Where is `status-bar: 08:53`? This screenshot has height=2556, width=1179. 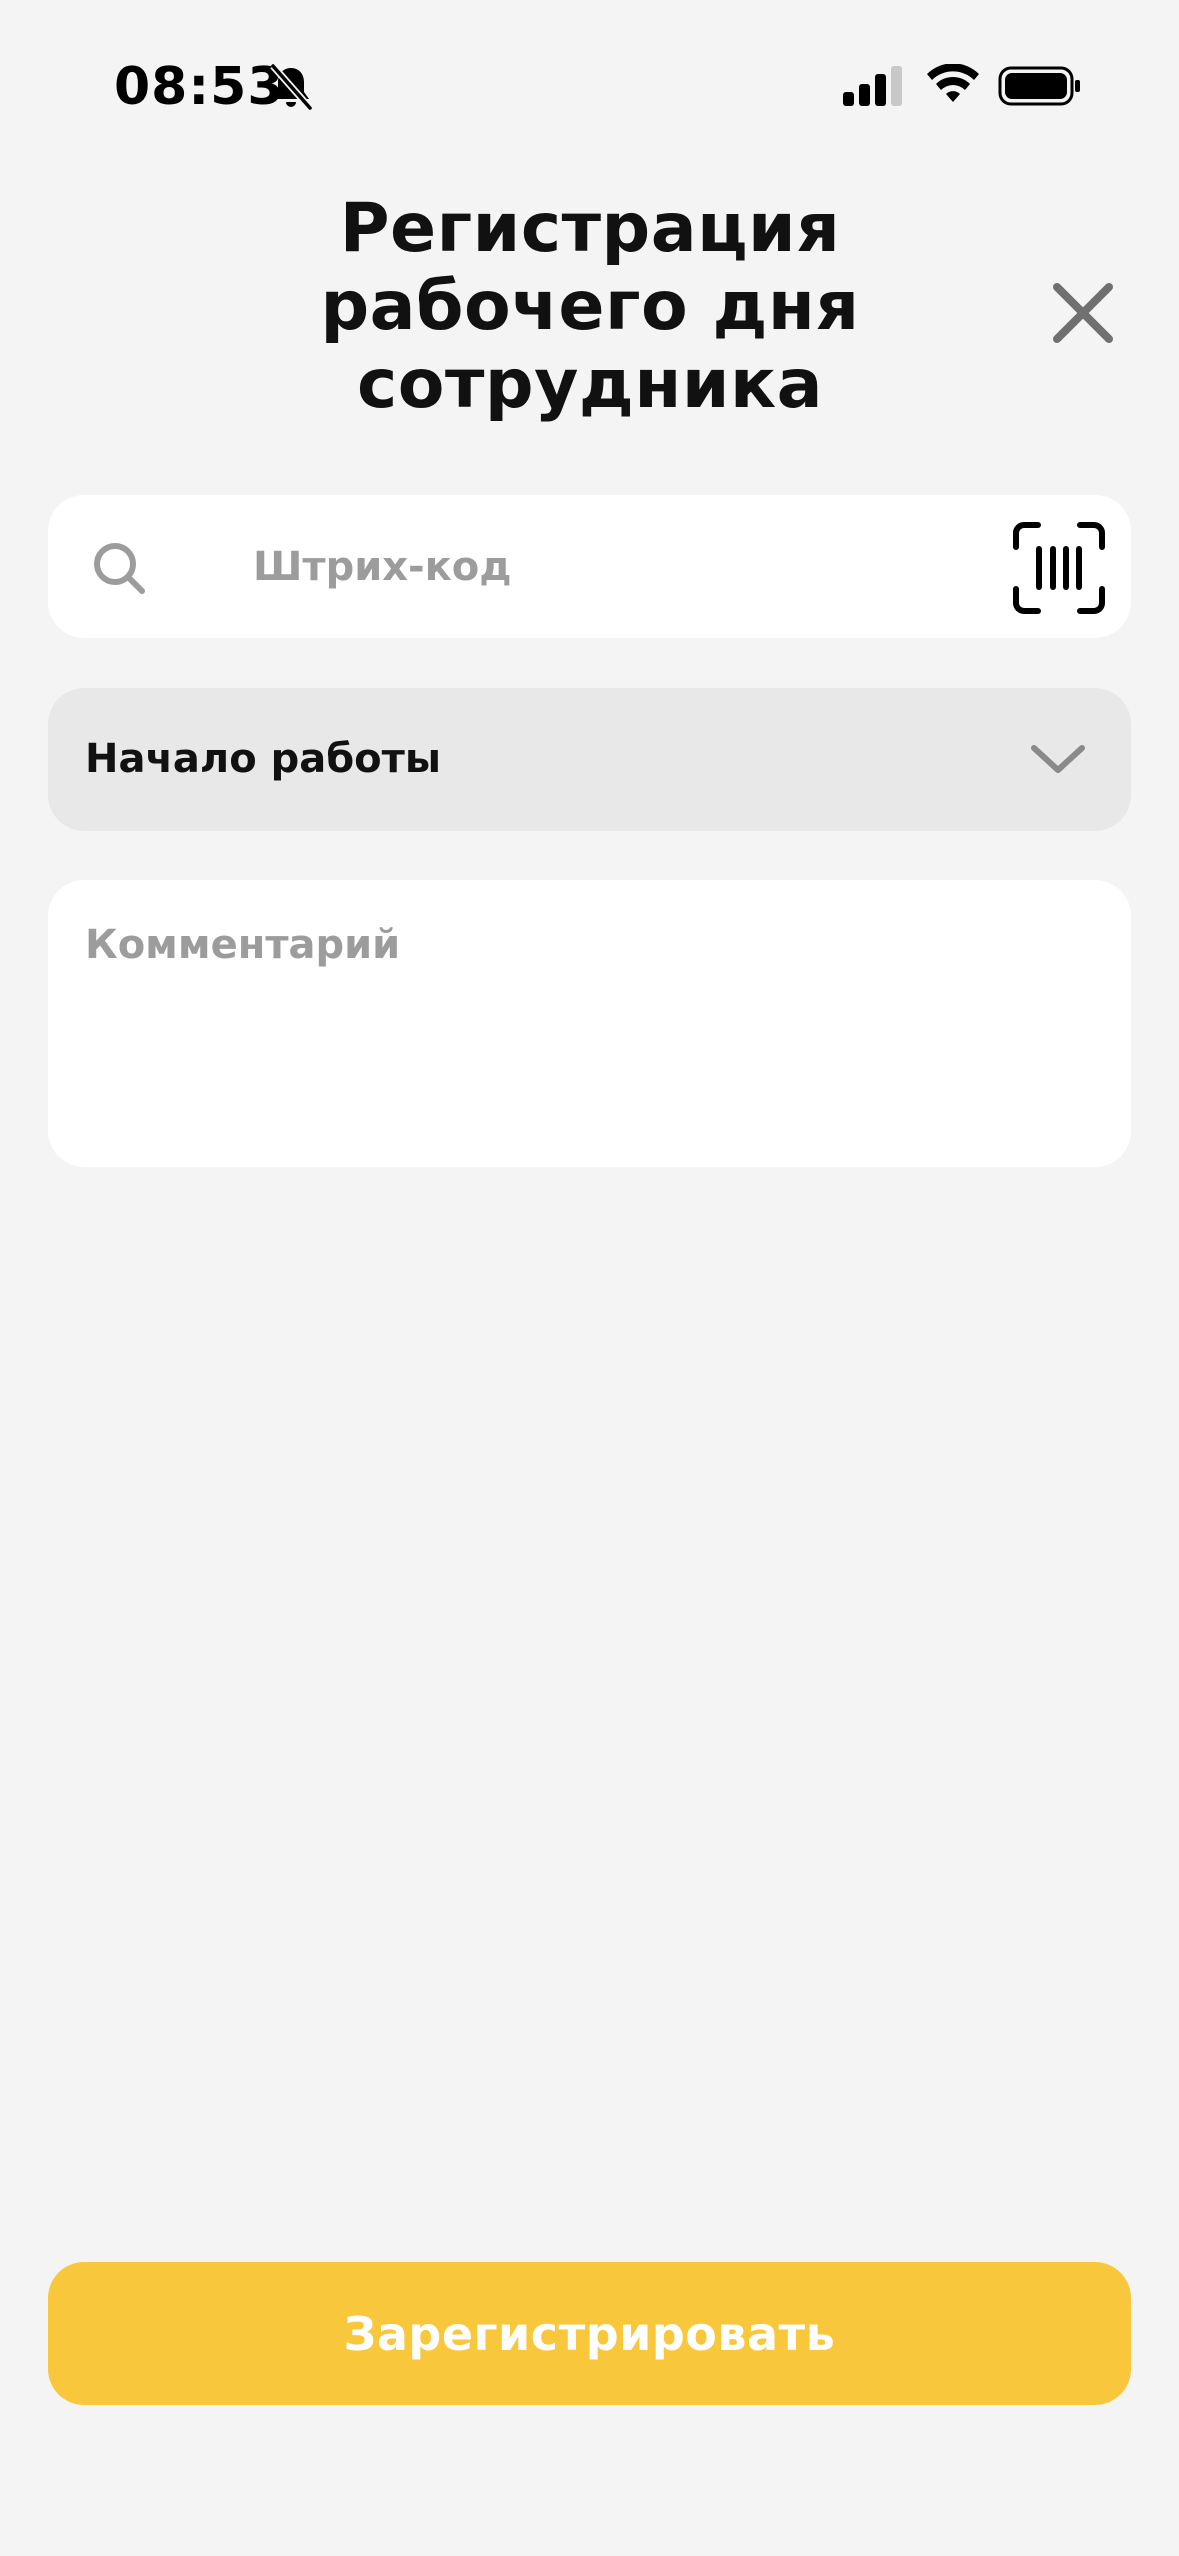
status-bar: 08:53 is located at coordinates (589, 87).